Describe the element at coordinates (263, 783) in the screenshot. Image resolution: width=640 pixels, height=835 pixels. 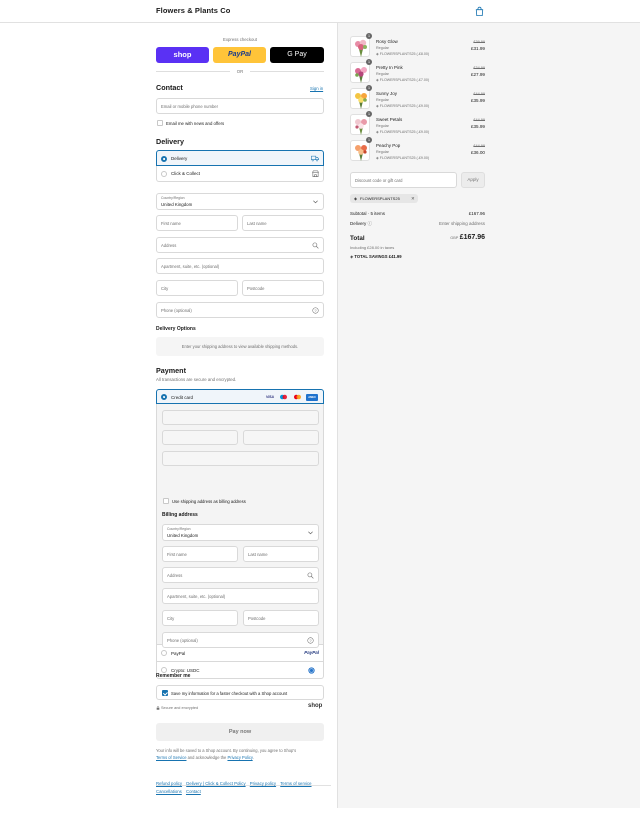
I see `footer-link-privacy: Privacy policy` at that location.